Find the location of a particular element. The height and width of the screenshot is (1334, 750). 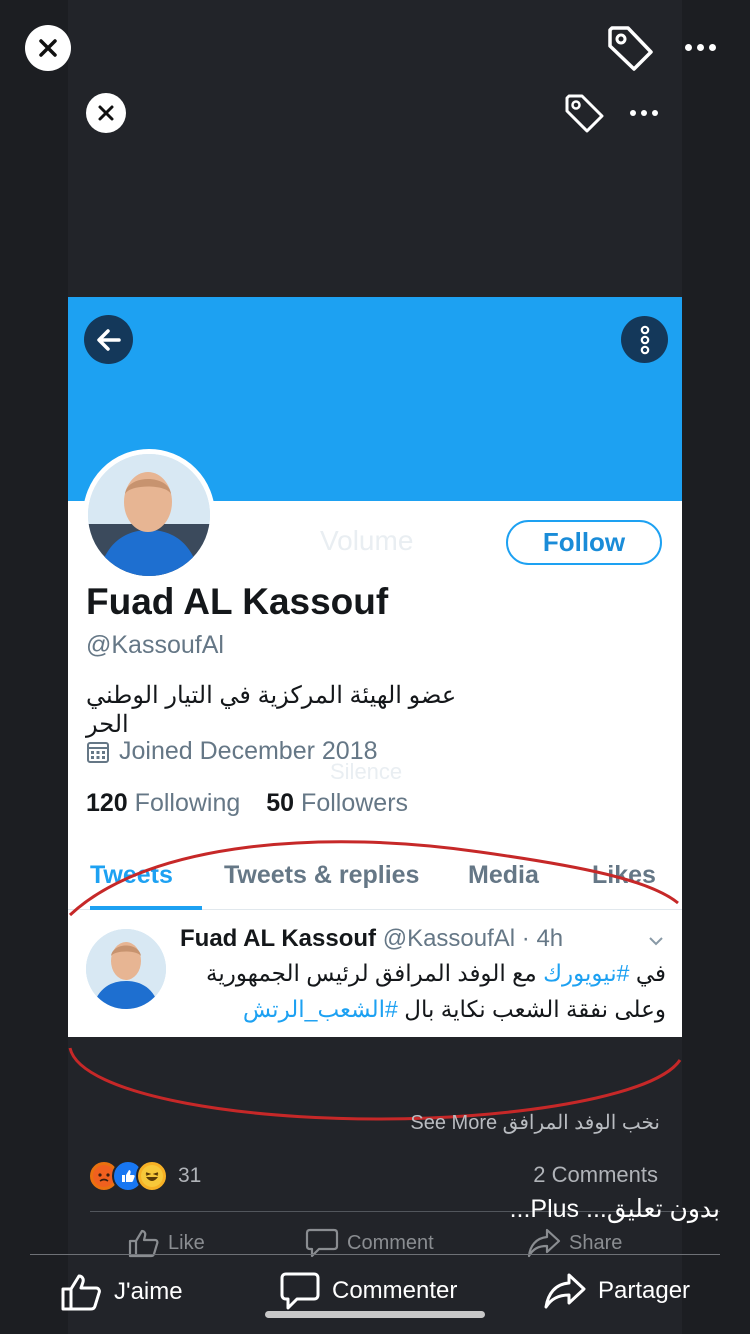

outer-close-button is located at coordinates (48, 48).